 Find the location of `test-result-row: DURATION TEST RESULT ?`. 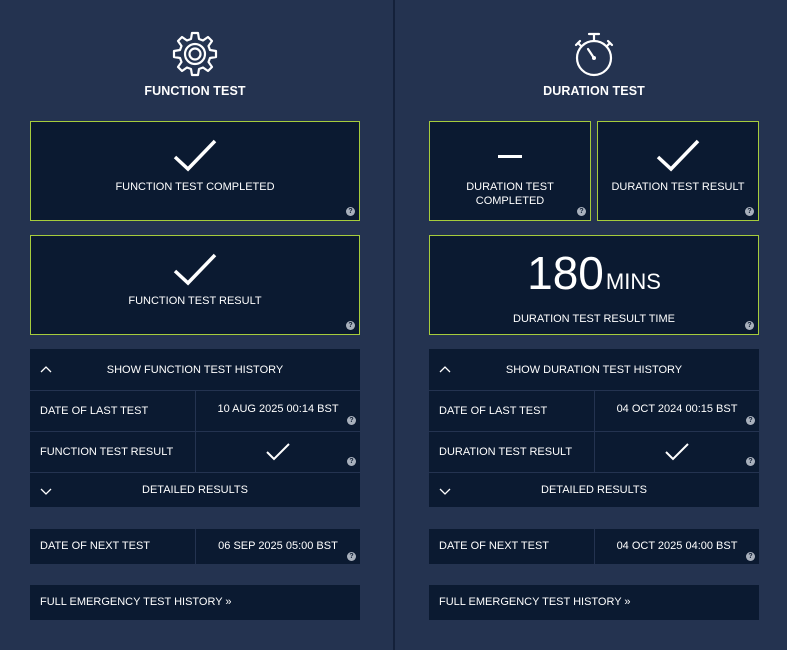

test-result-row: DURATION TEST RESULT ? is located at coordinates (594, 452).